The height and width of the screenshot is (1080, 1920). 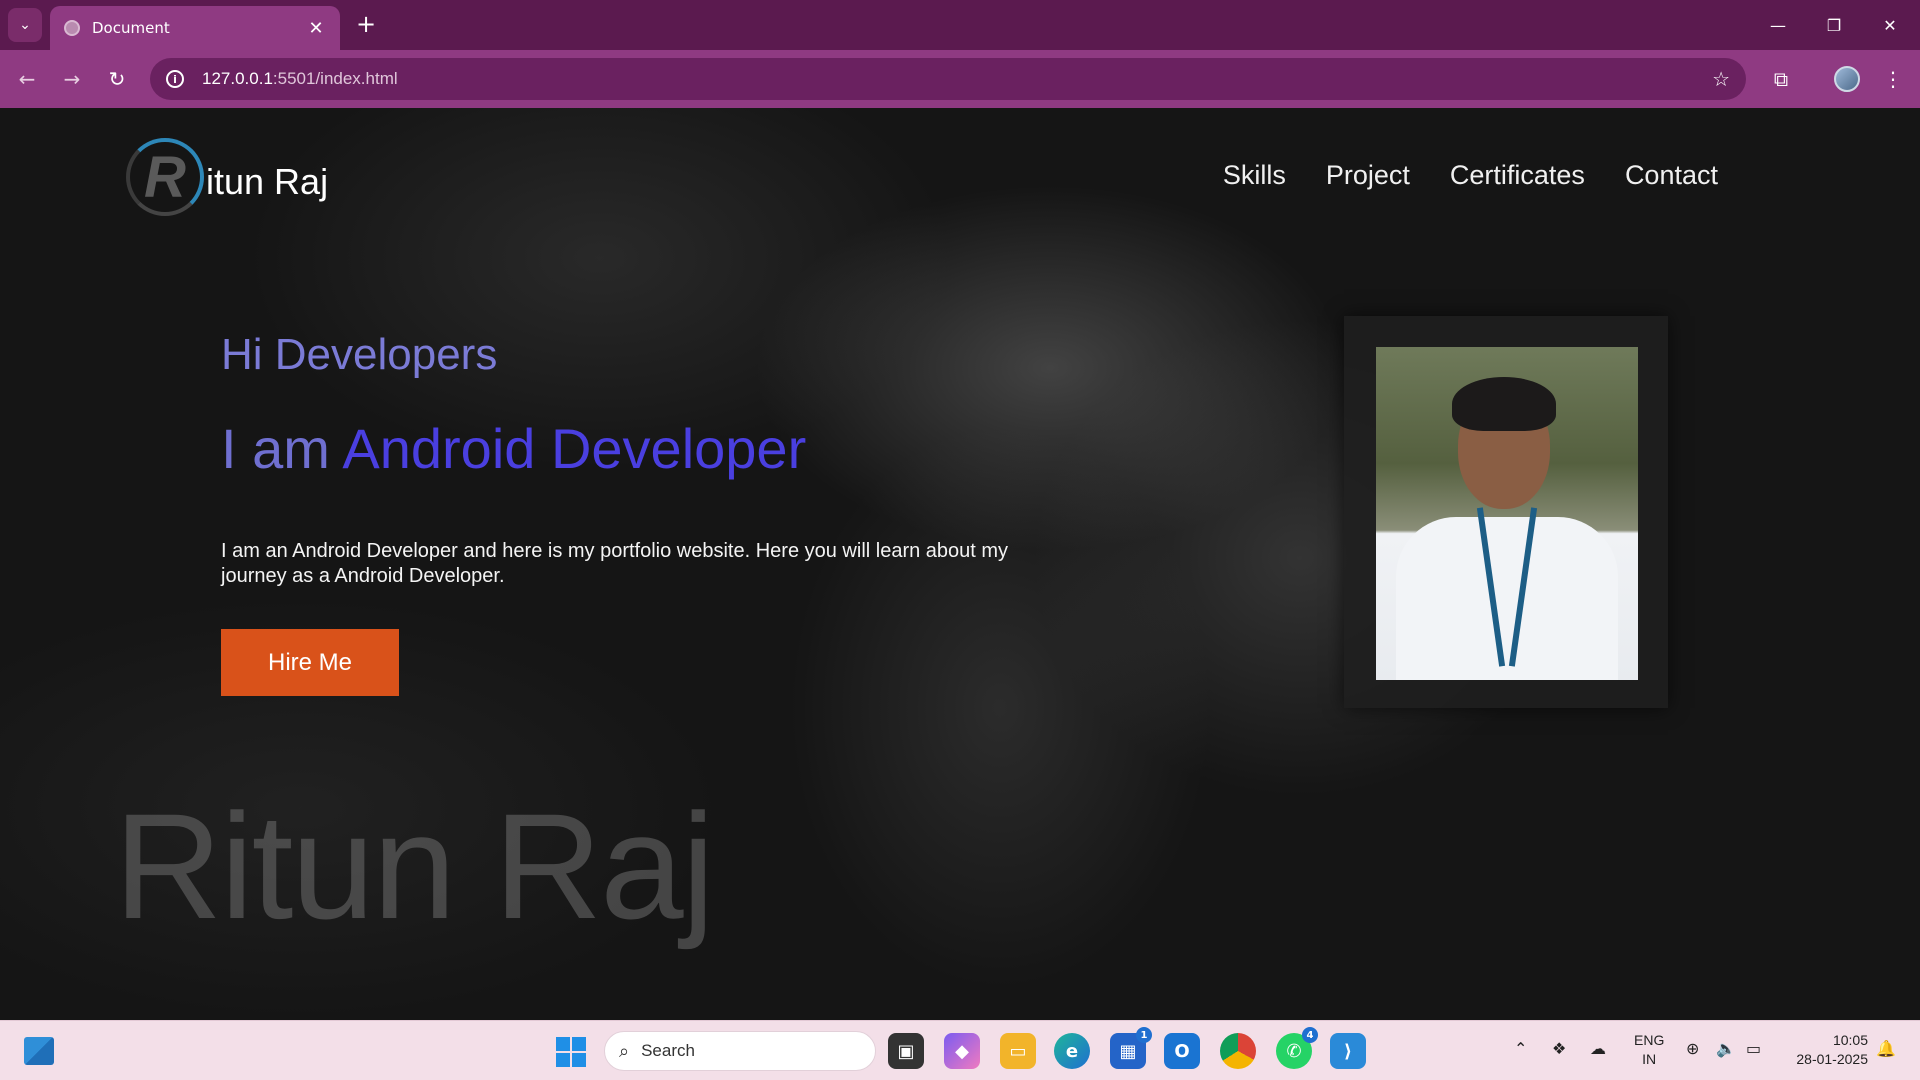 What do you see at coordinates (1182, 1051) in the screenshot?
I see `outlook-icon: O` at bounding box center [1182, 1051].